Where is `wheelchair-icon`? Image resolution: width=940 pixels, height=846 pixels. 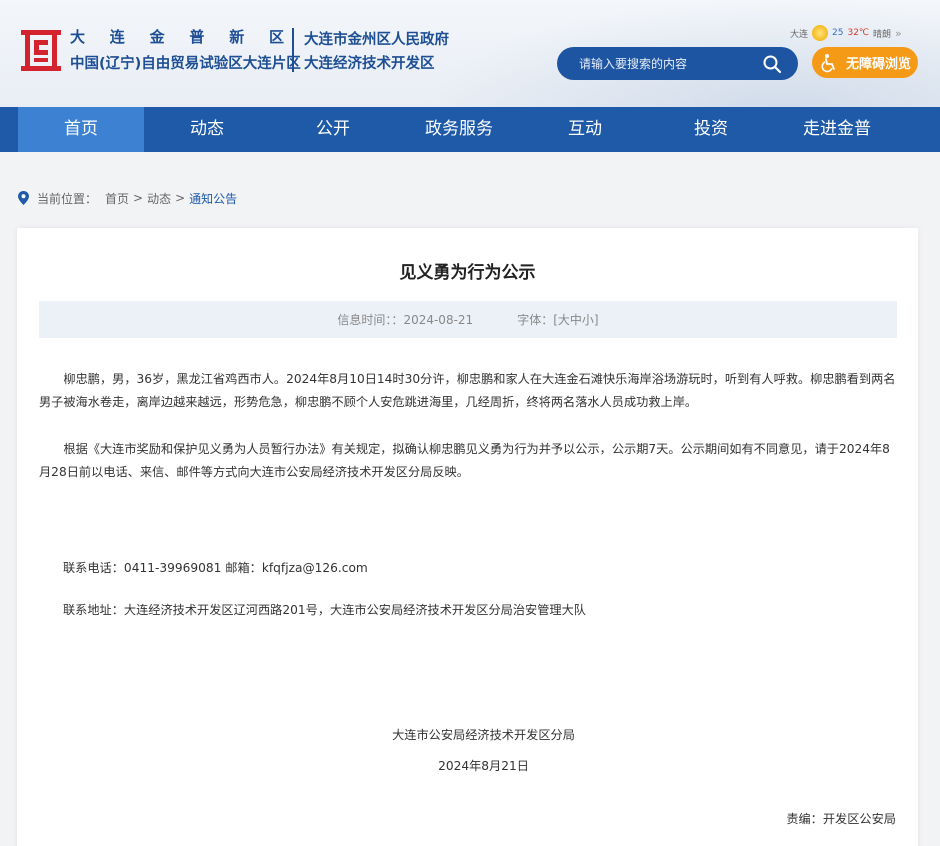
wheelchair-icon is located at coordinates (828, 62).